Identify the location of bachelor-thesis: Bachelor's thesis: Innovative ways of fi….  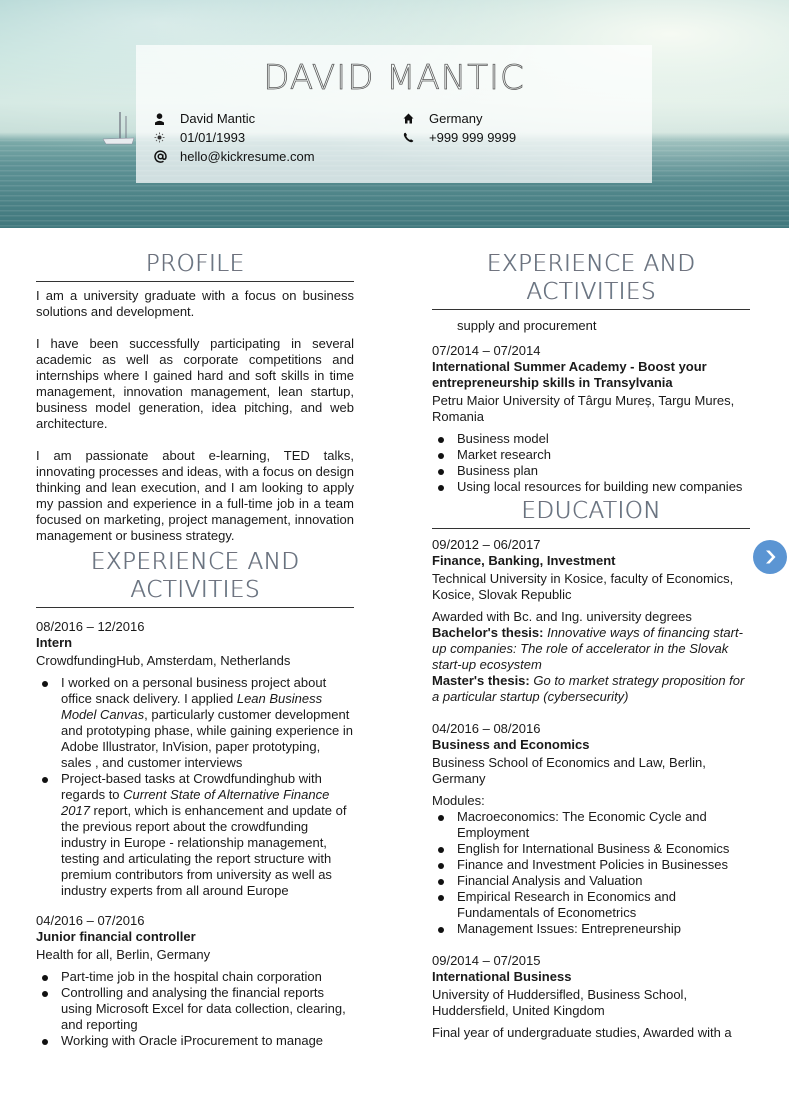
(587, 648).